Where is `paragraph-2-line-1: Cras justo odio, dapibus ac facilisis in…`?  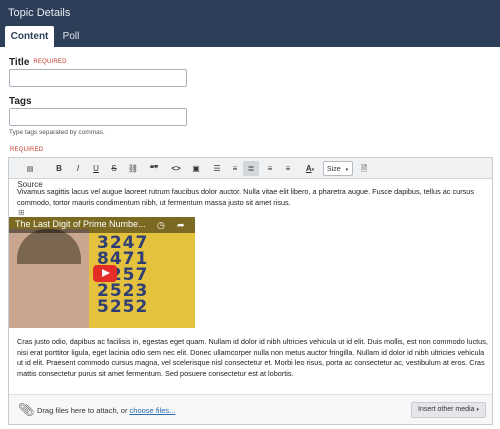 paragraph-2-line-1: Cras justo odio, dapibus ac facilisis in… is located at coordinates (252, 341).